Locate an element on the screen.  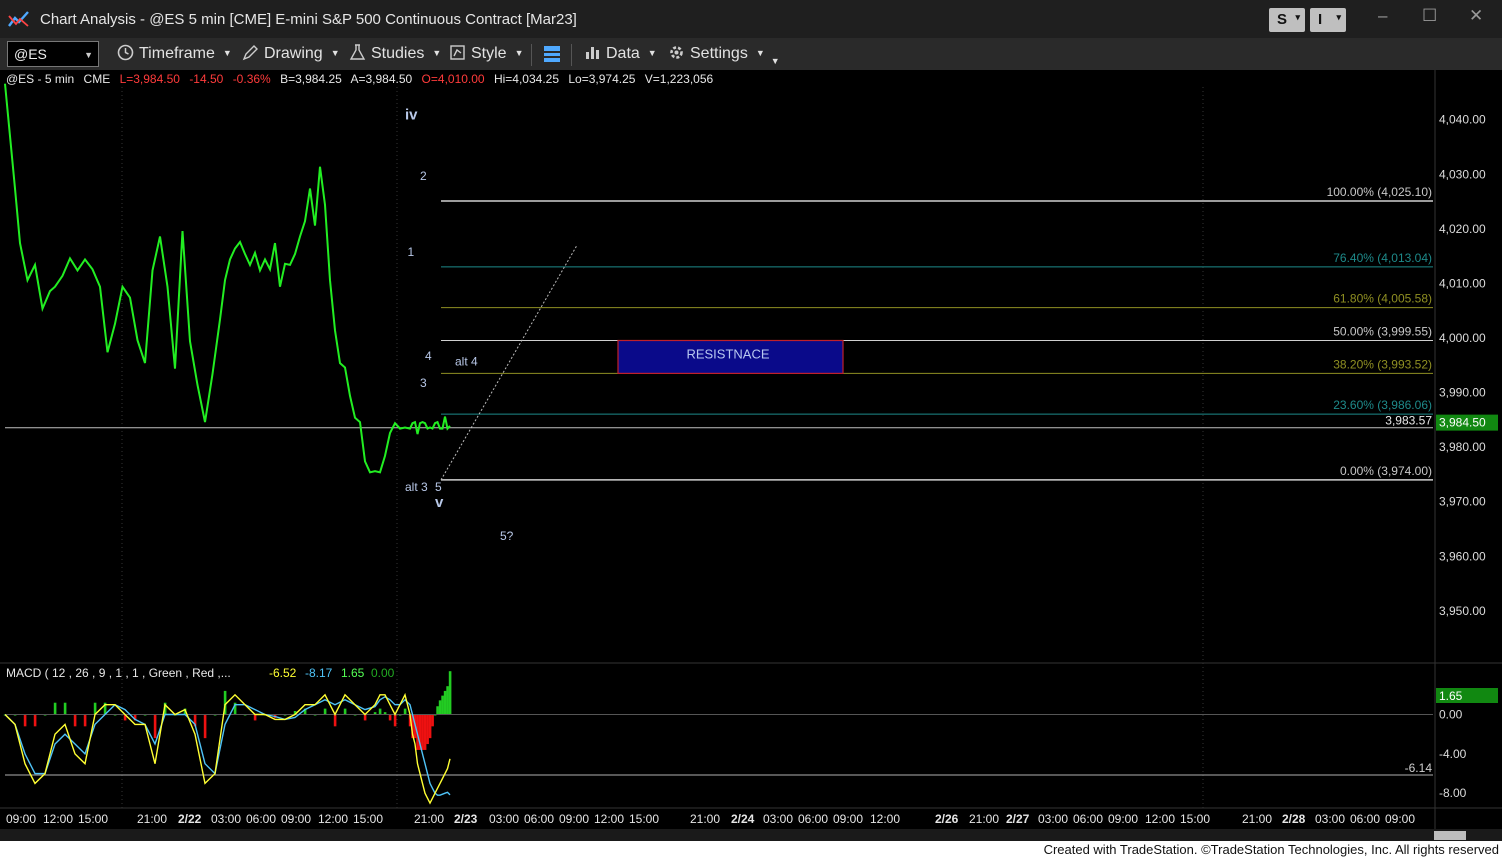
price-axis-label: 4,000.00 is located at coordinates (1462, 338).